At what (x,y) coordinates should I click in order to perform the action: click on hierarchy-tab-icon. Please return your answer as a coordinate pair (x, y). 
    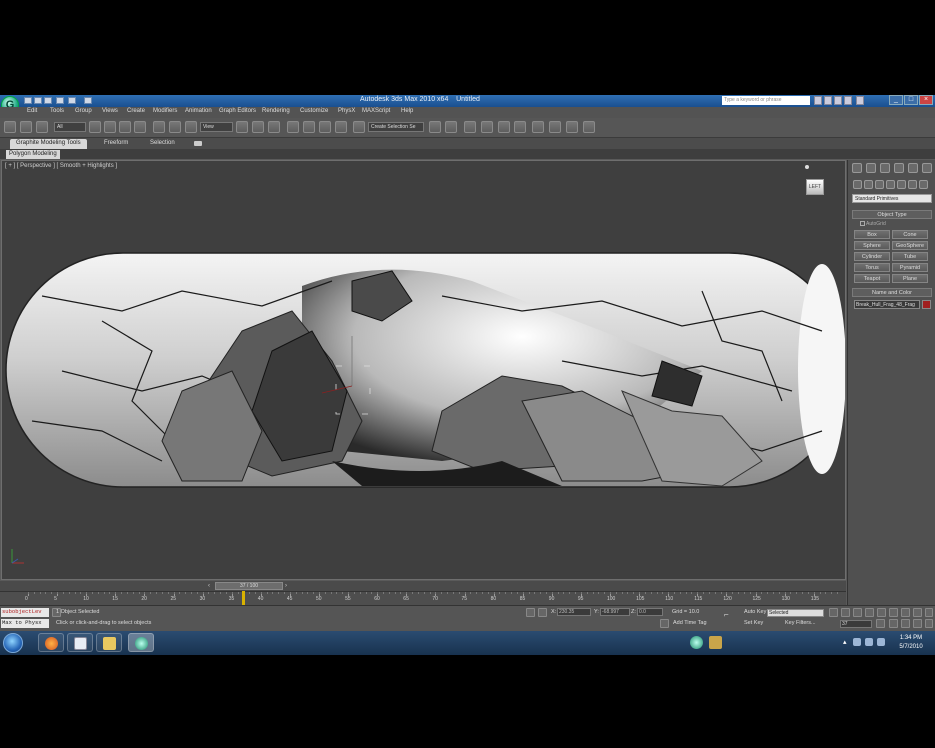
    Looking at the image, I should click on (885, 168).